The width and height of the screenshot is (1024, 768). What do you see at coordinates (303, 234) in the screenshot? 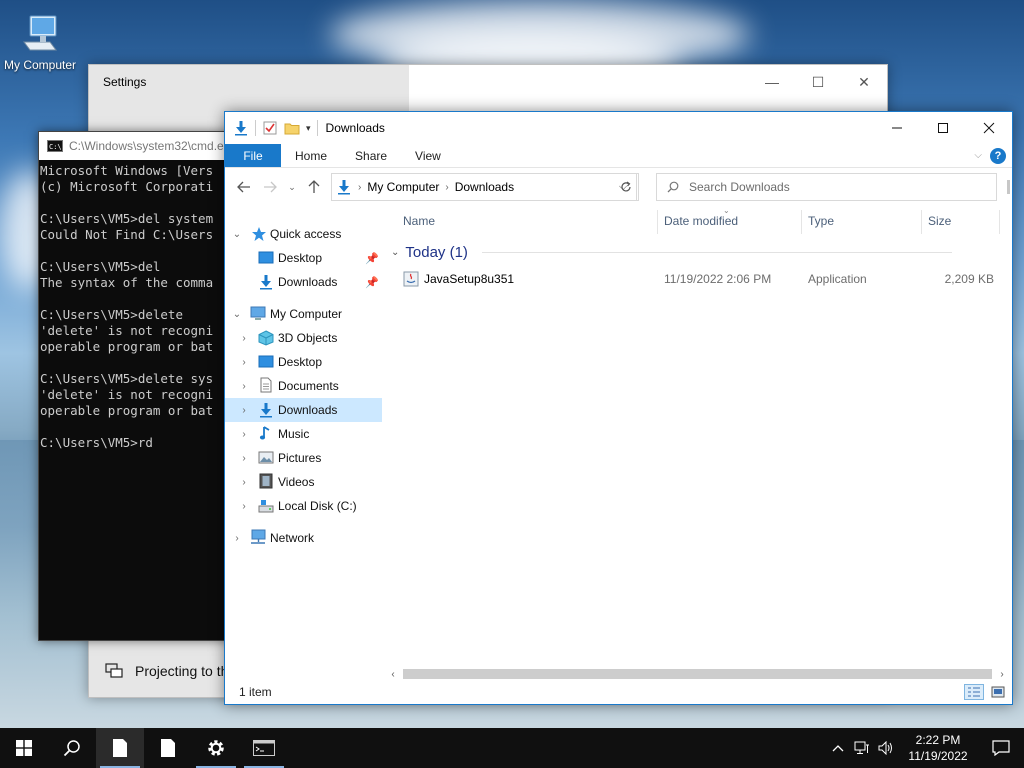
I see `nav-quick-access: ⌄ Quick access` at bounding box center [303, 234].